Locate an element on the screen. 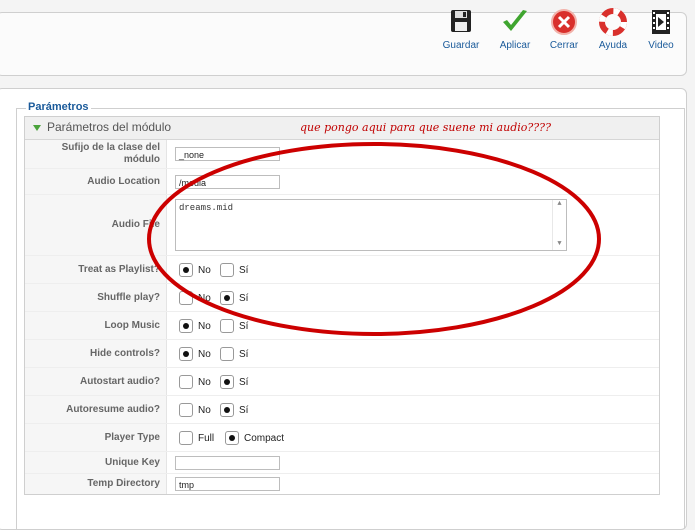  shuffle-yes-label: Sí is located at coordinates (244, 298).